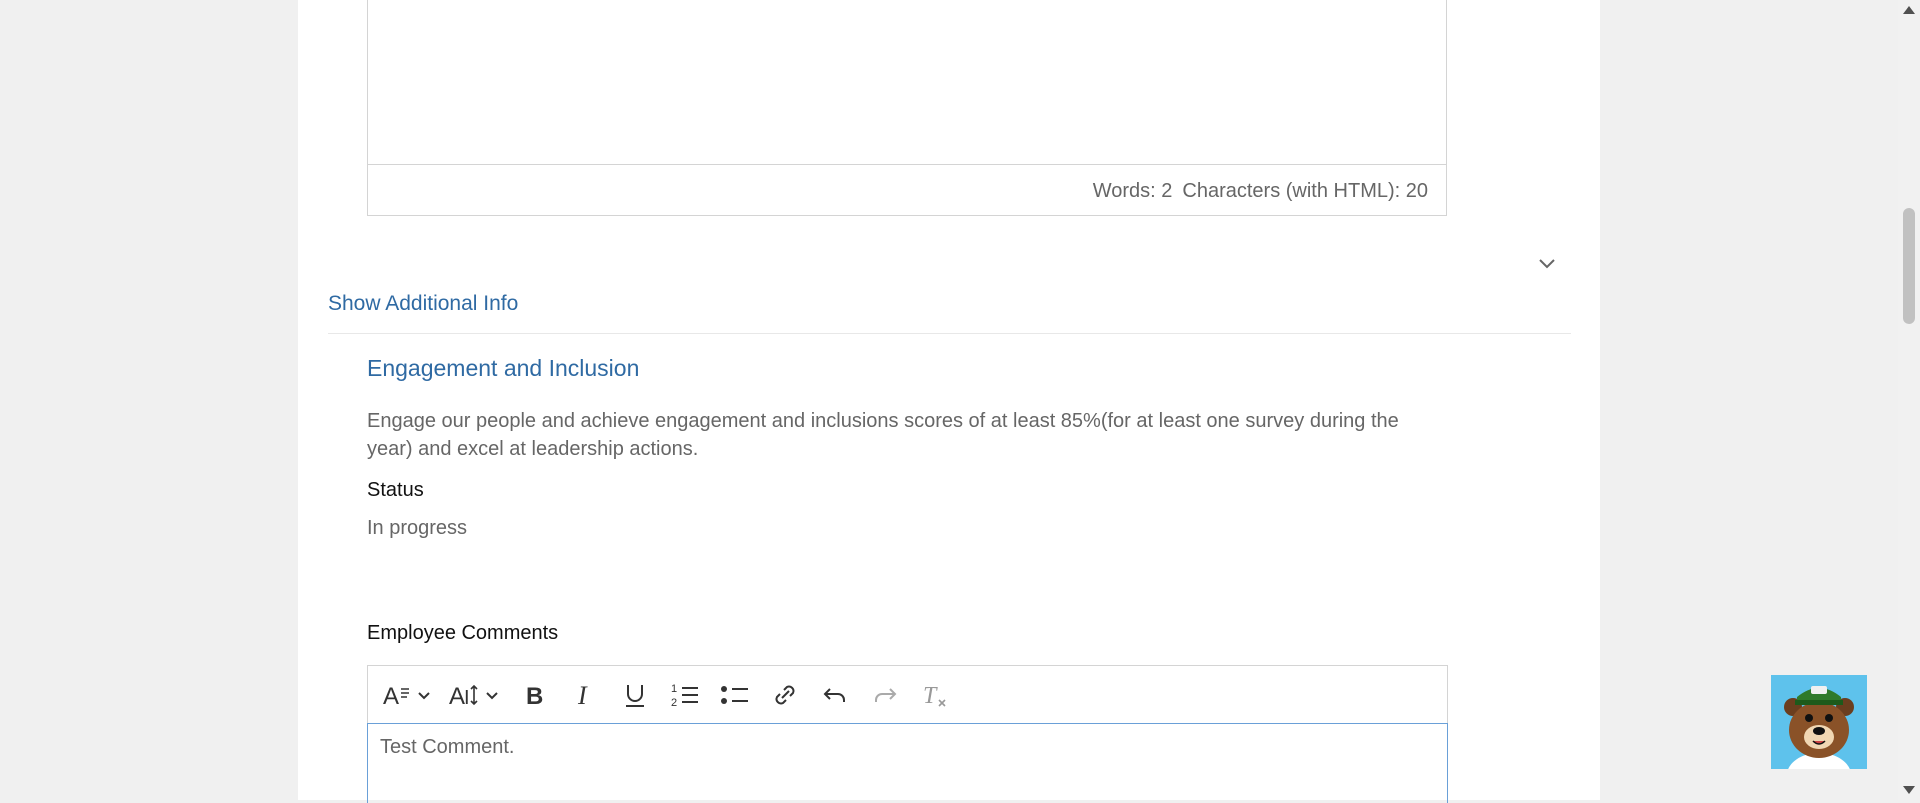 The image size is (1920, 803). I want to click on character-count: Characters (with HTML): 20, so click(1305, 190).